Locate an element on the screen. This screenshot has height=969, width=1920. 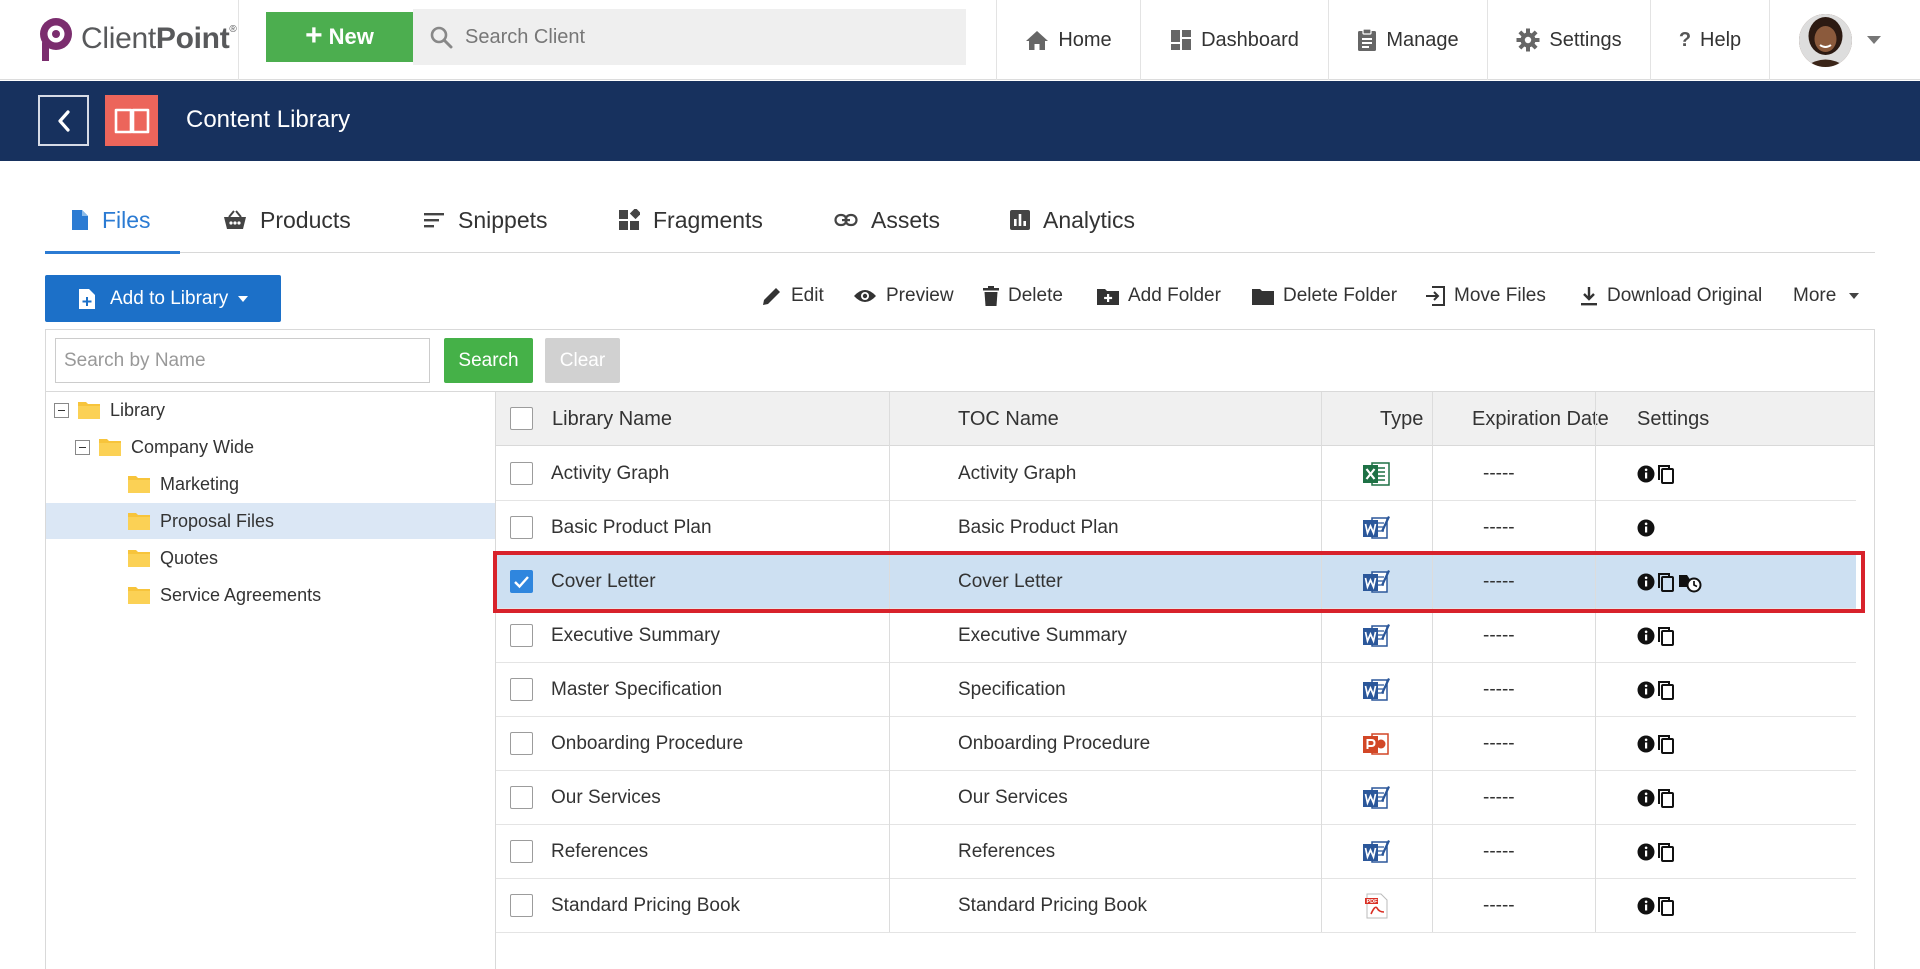
edit-button: Edit is located at coordinates (793, 296).